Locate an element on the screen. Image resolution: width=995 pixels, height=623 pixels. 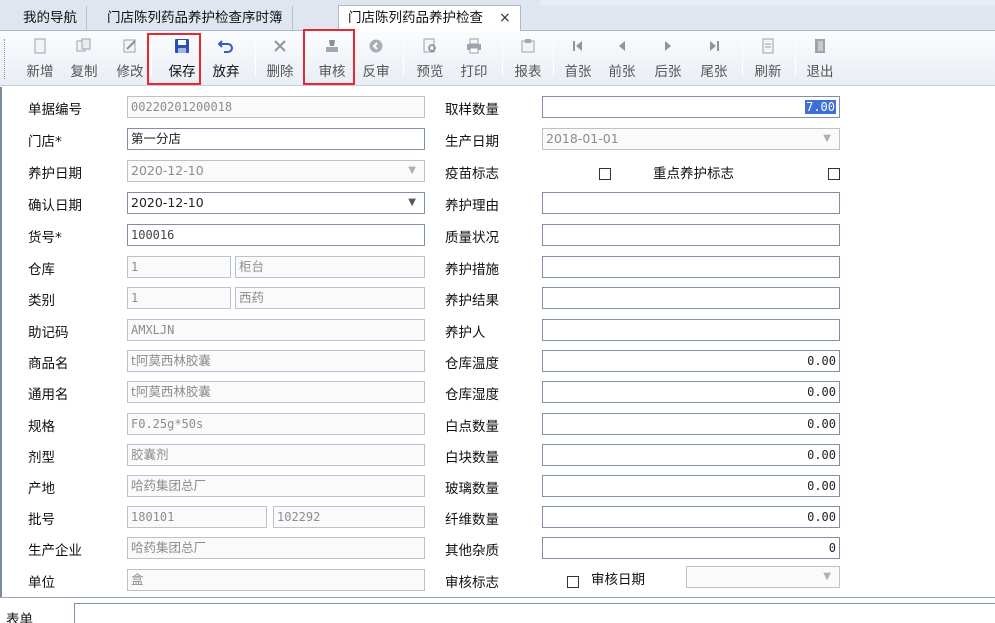
prod-date-select: 2018-01-01 ▼ is located at coordinates (691, 139).